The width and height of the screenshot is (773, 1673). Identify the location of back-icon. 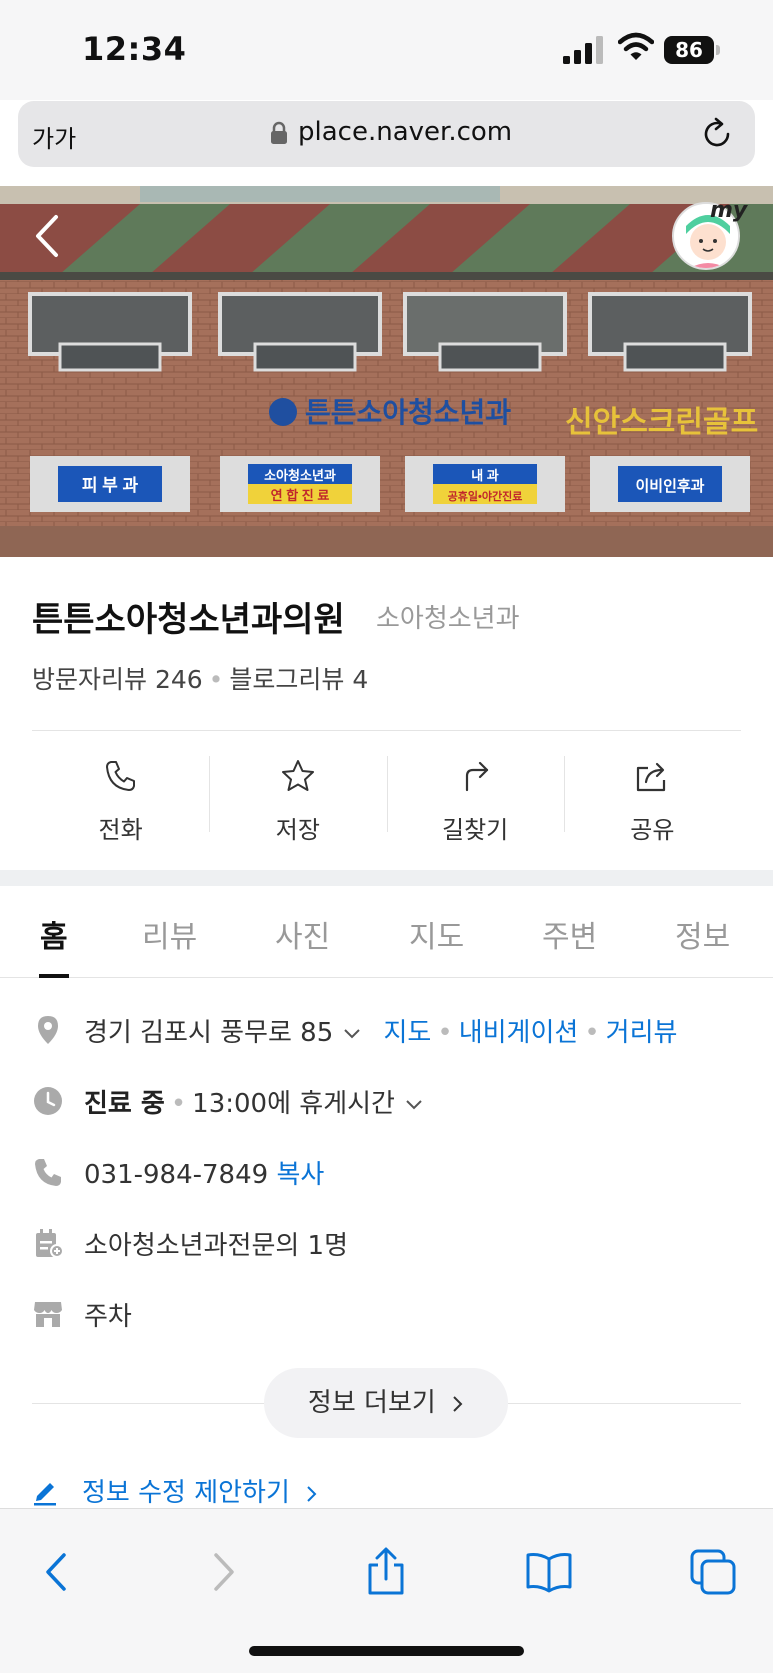
(46, 236).